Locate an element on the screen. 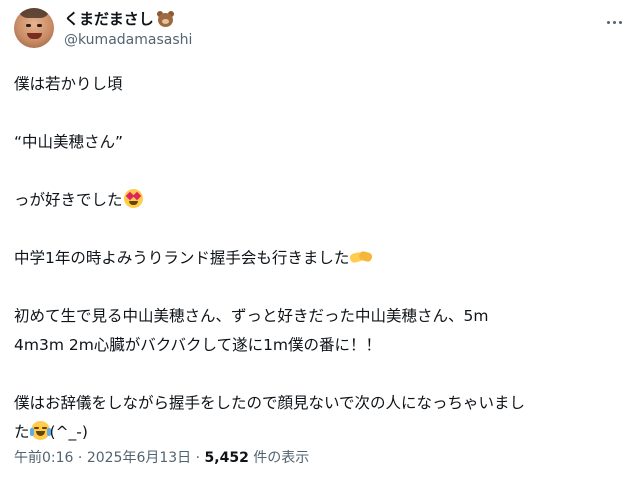 The width and height of the screenshot is (640, 477). display-name: くまだまさし is located at coordinates (128, 19).